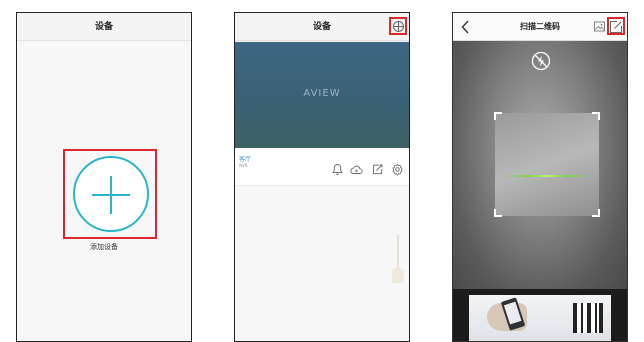 This screenshot has width=644, height=342. What do you see at coordinates (541, 61) in the screenshot?
I see `flash-off-icon` at bounding box center [541, 61].